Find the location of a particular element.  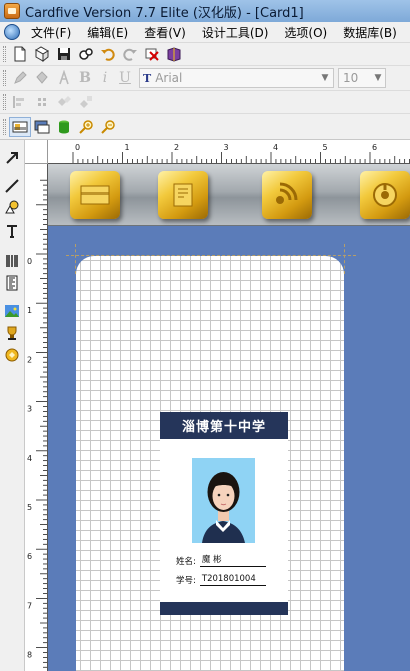

redo-button is located at coordinates (130, 54).